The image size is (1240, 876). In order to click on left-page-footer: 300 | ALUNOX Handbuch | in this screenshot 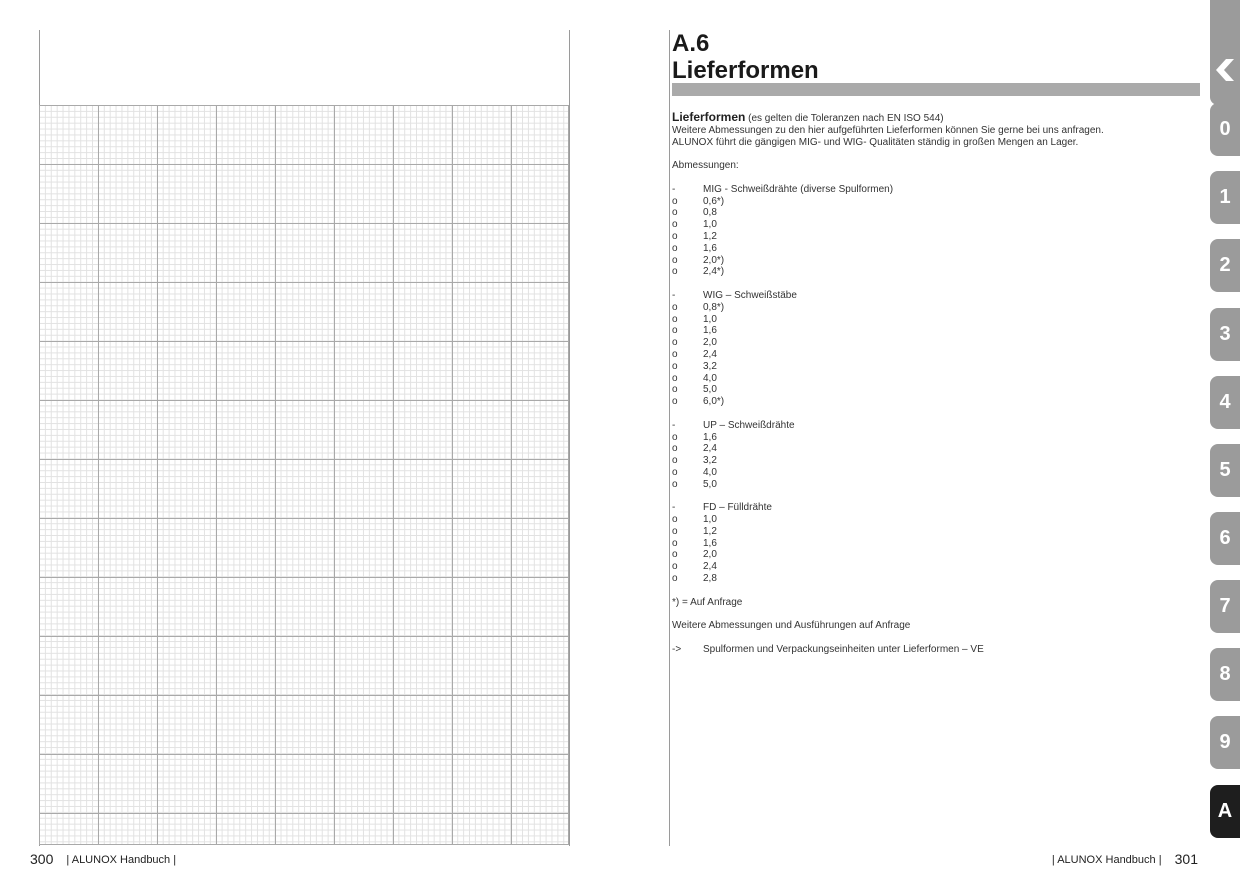, I will do `click(103, 859)`.